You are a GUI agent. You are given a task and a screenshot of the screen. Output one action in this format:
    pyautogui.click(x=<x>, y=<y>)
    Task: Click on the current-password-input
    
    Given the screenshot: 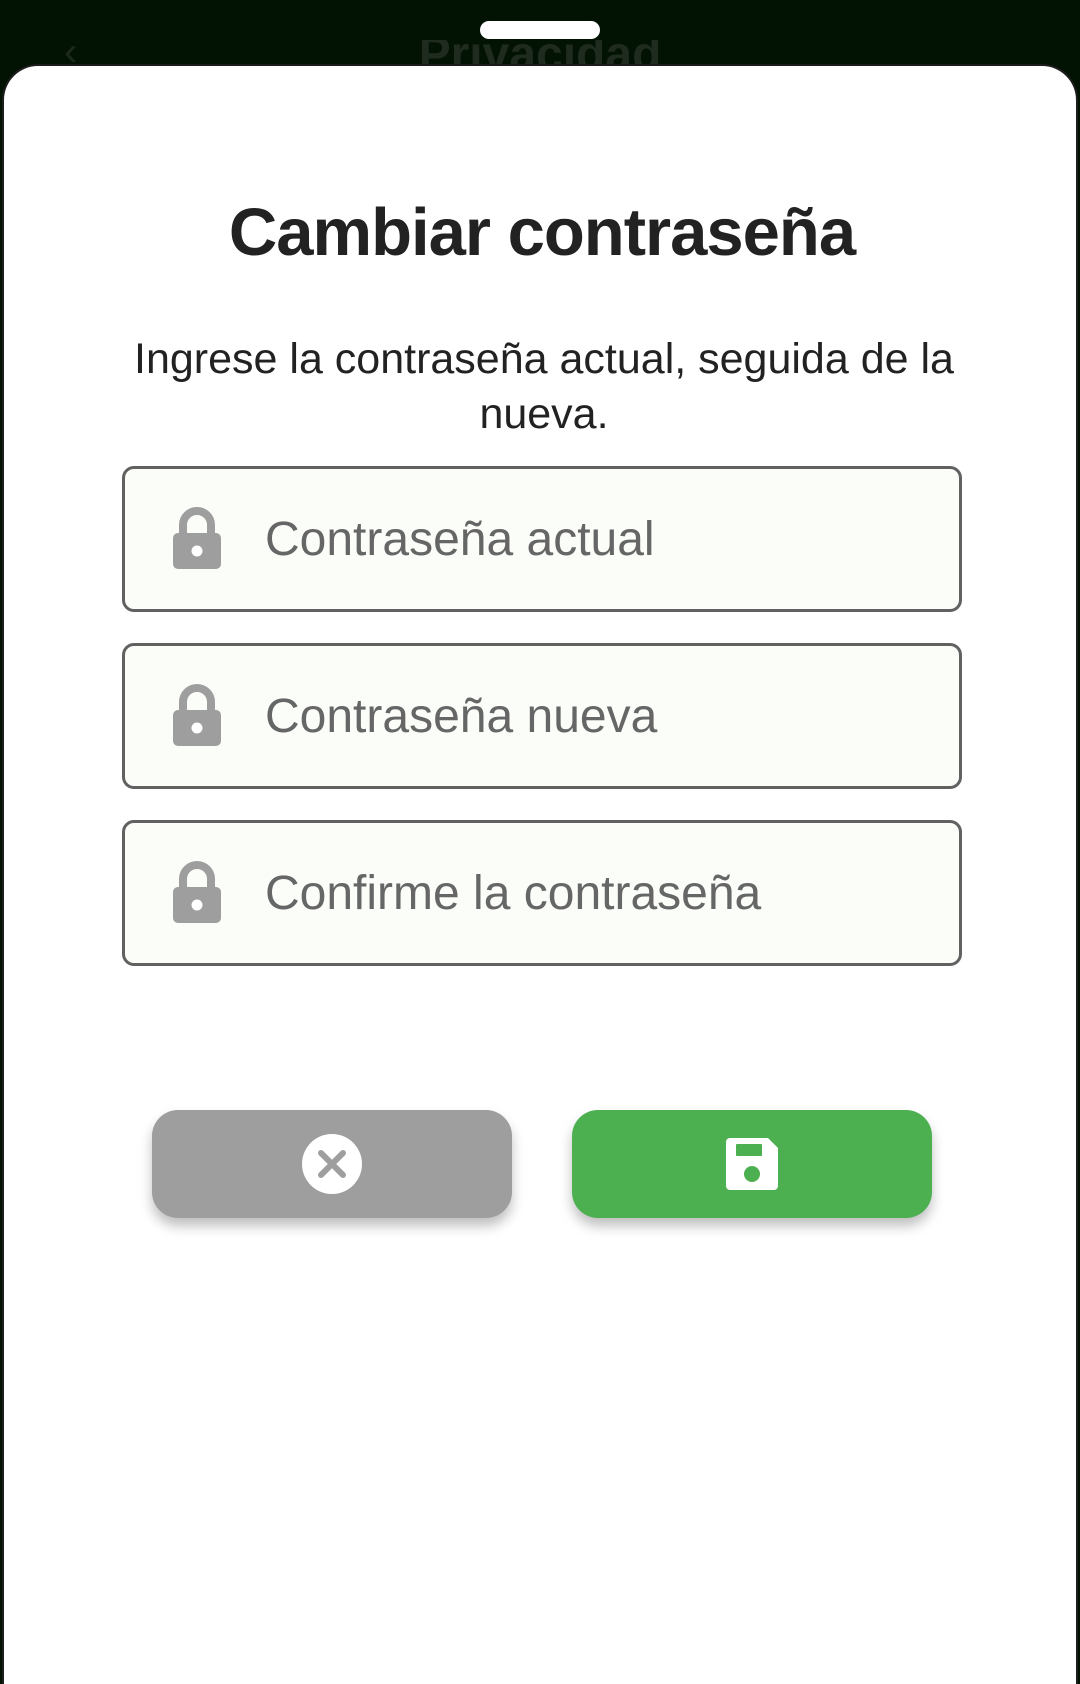 What is the action you would take?
    pyautogui.click(x=595, y=539)
    